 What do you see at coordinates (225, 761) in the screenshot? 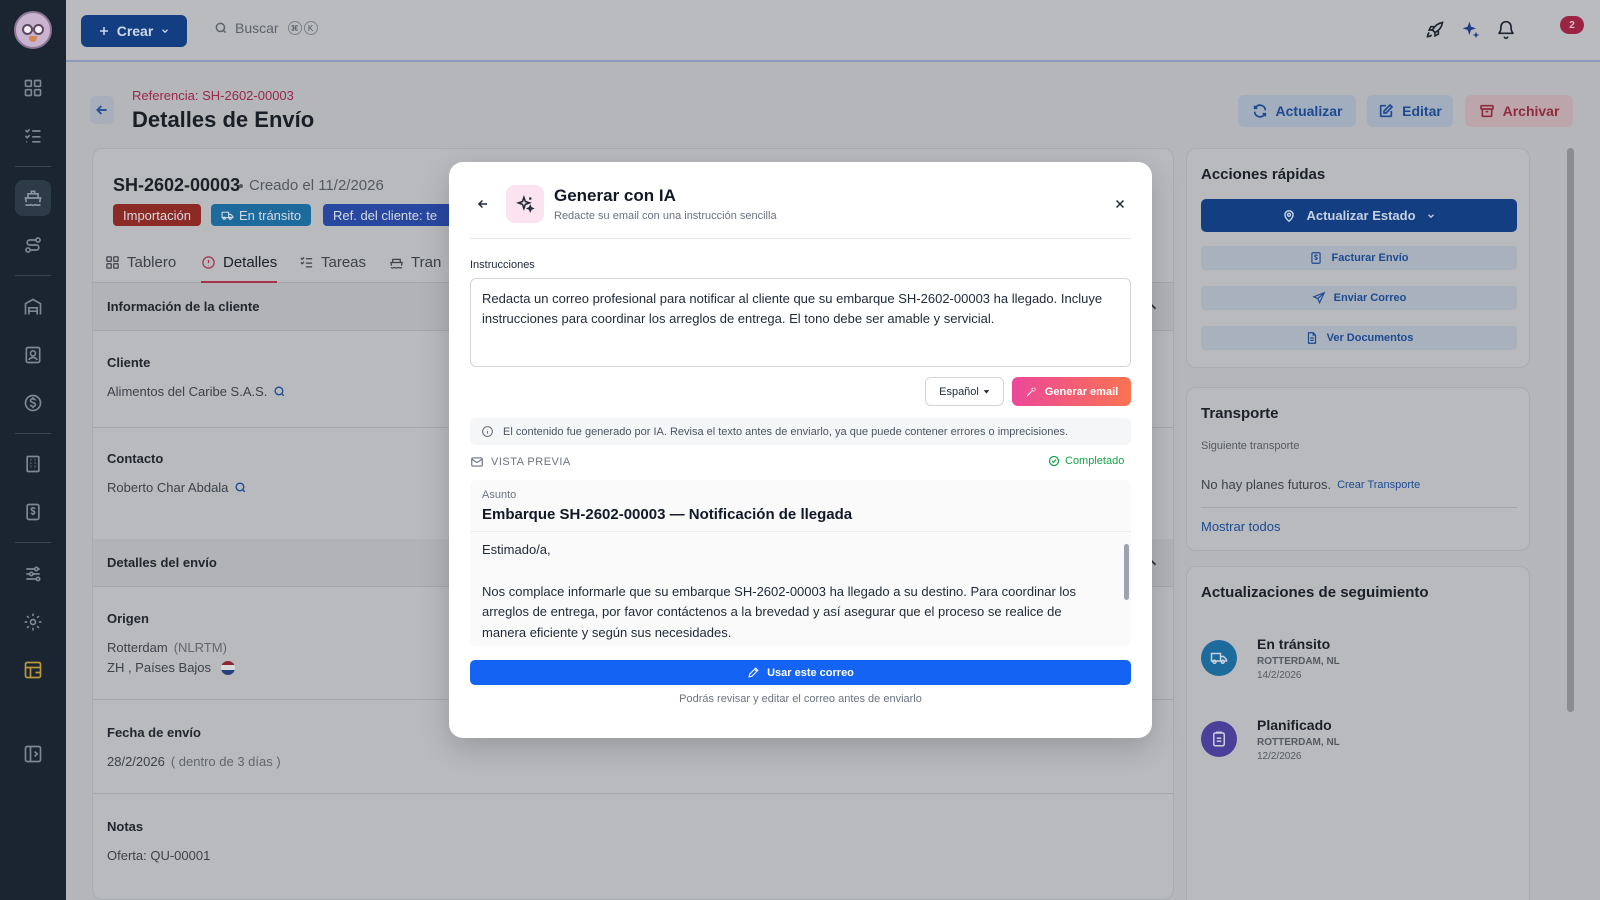
I see `ship-date-relative: ( dentro de 3 días )` at bounding box center [225, 761].